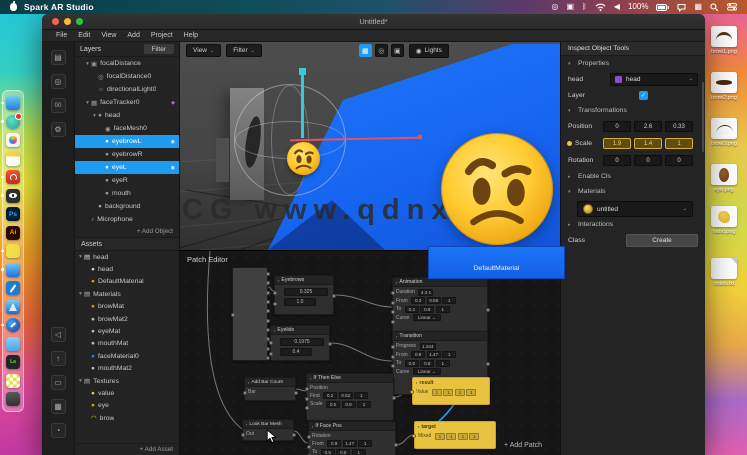  What do you see at coordinates (13, 306) in the screenshot?
I see `dock-item-cone` at bounding box center [13, 306].